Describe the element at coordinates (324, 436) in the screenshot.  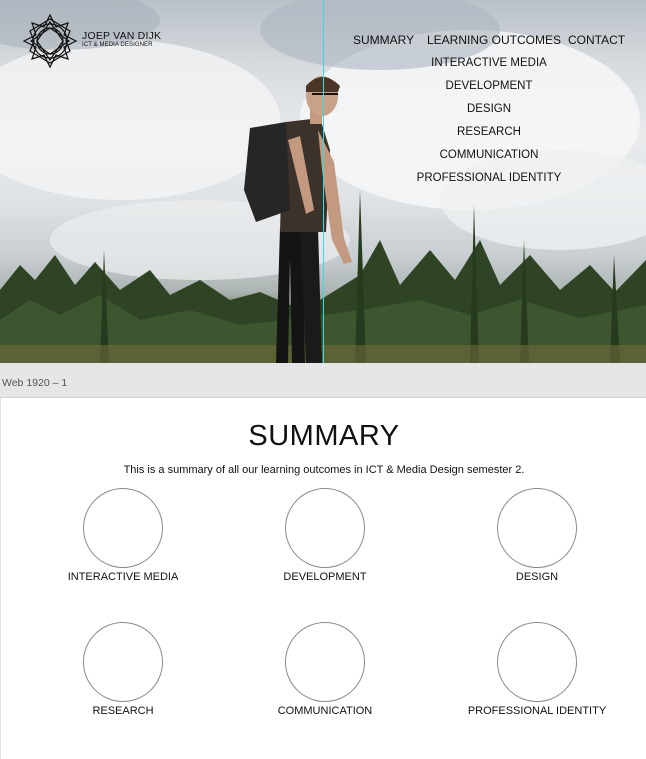
I see `summary-title: SUMMARY` at that location.